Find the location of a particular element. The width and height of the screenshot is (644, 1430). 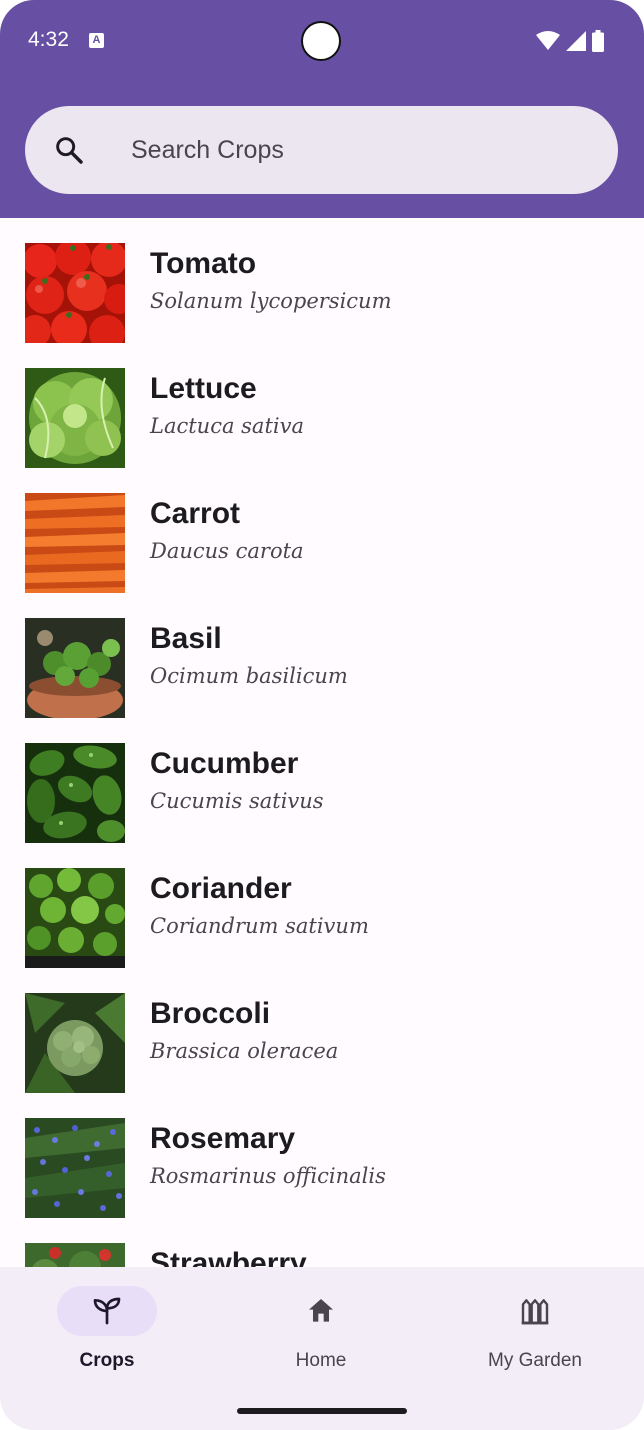

carrot-image is located at coordinates (75, 543).